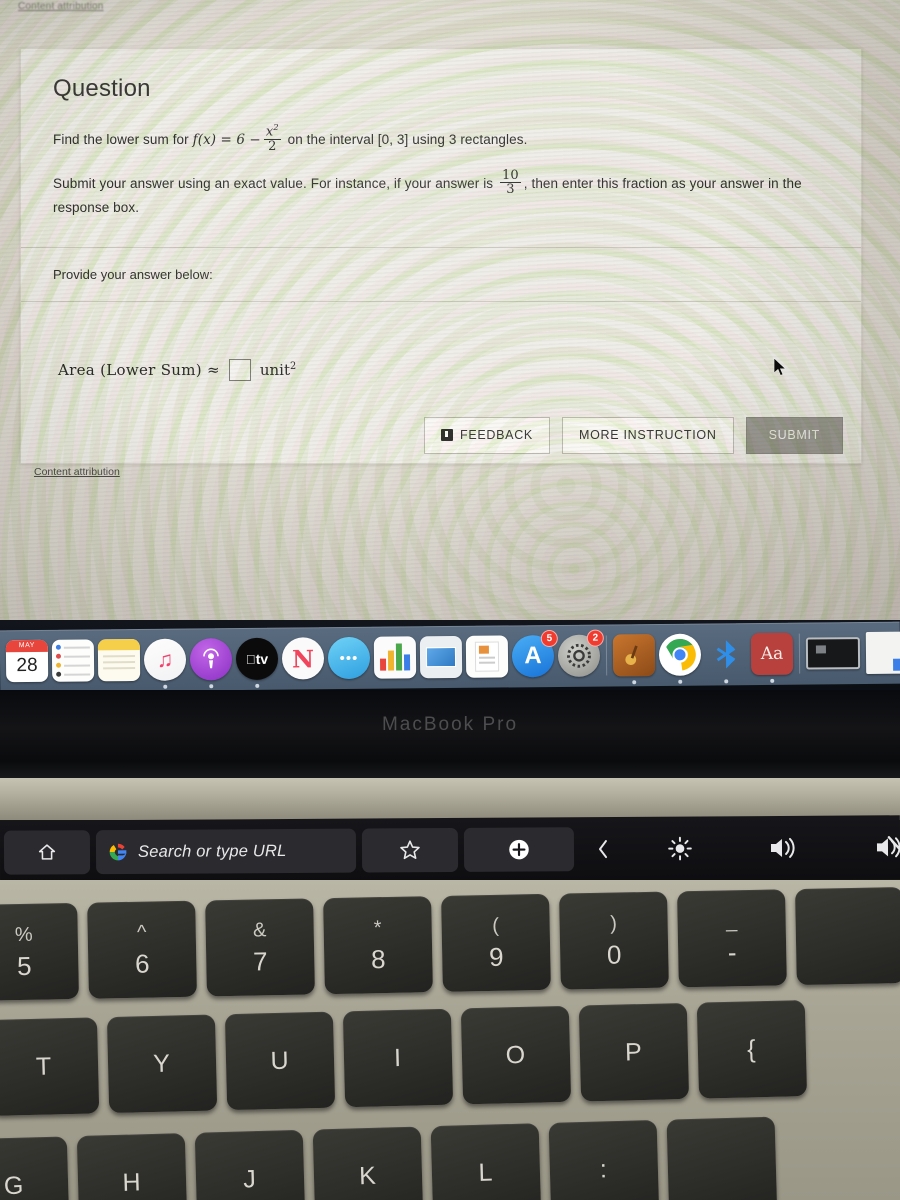 The height and width of the screenshot is (1200, 900). What do you see at coordinates (446, 435) in the screenshot?
I see `flag-icon` at bounding box center [446, 435].